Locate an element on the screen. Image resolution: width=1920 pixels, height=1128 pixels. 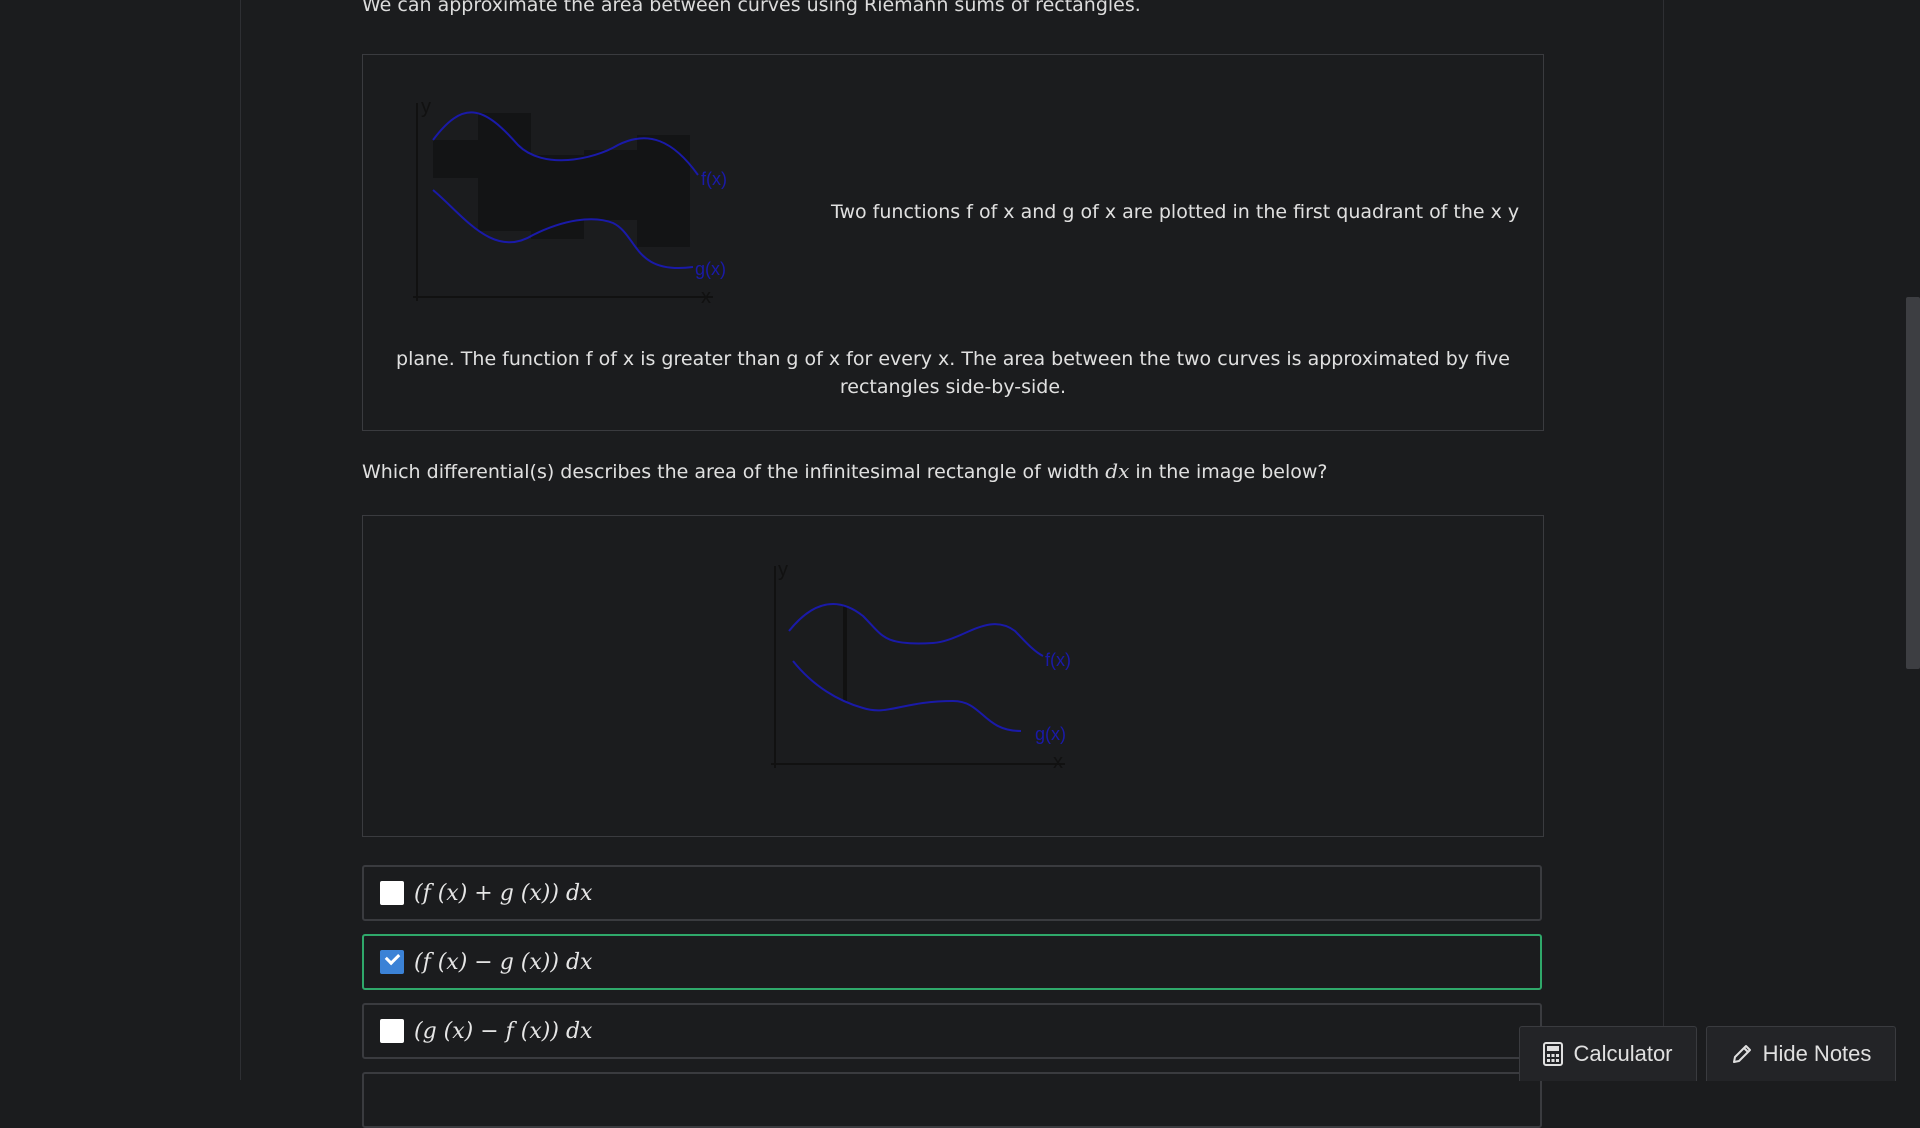
riemann-plot: y x f(x) g(x) is located at coordinates (570, 202).